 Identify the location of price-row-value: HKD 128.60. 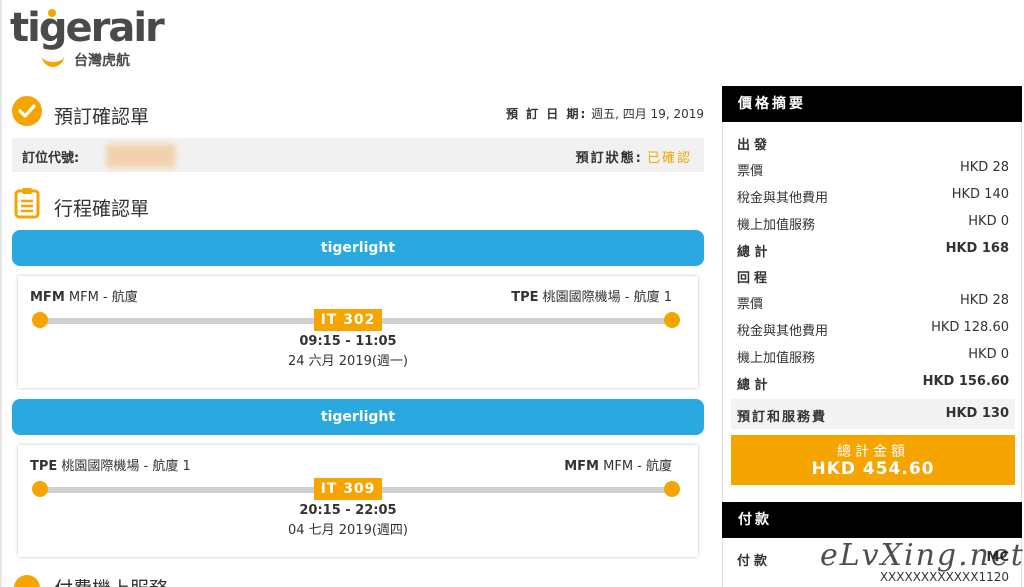
(970, 327).